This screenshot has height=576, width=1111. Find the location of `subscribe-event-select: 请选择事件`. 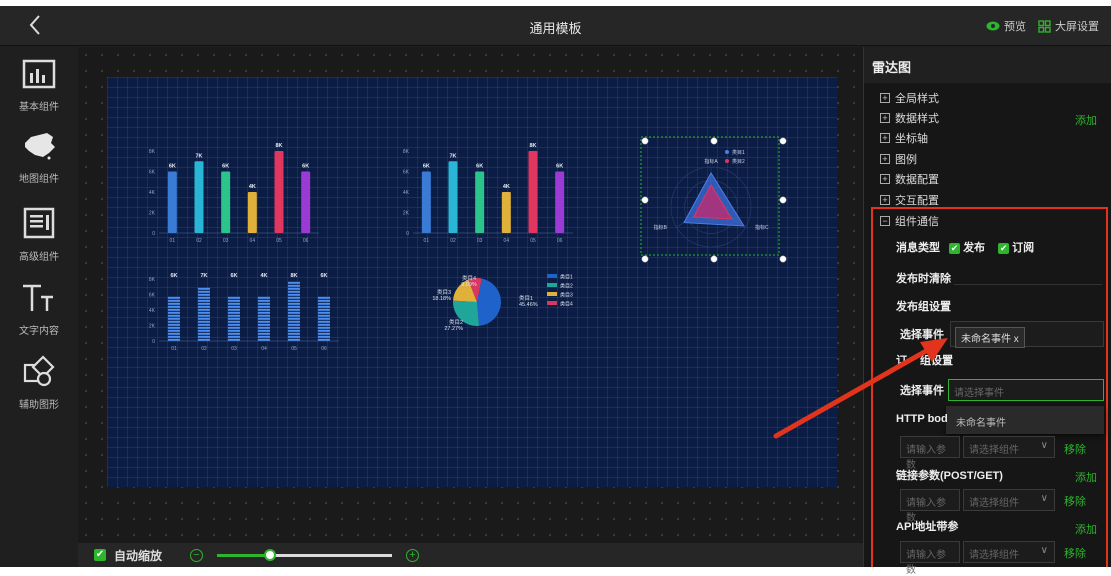

subscribe-event-select: 请选择事件 is located at coordinates (1026, 390).